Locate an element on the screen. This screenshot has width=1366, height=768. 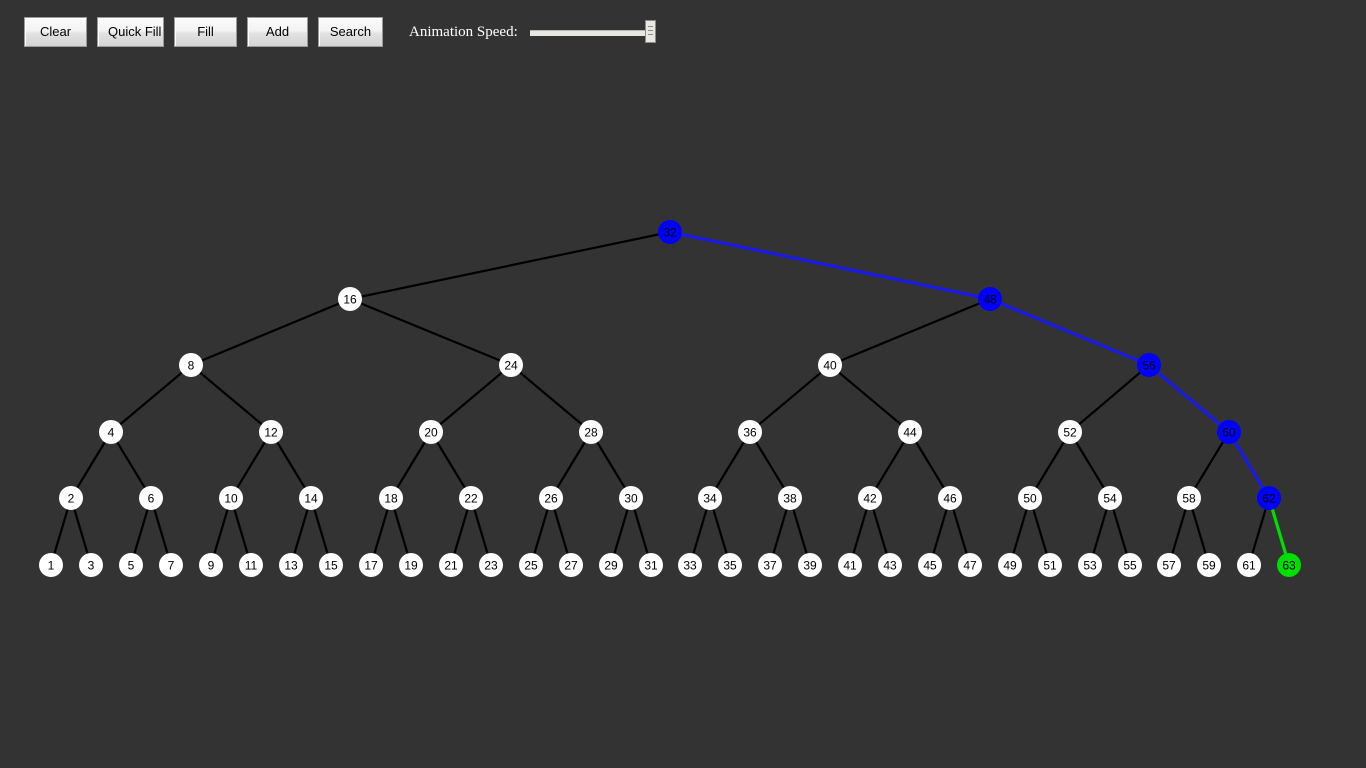
tree-node: 15 is located at coordinates (331, 565).